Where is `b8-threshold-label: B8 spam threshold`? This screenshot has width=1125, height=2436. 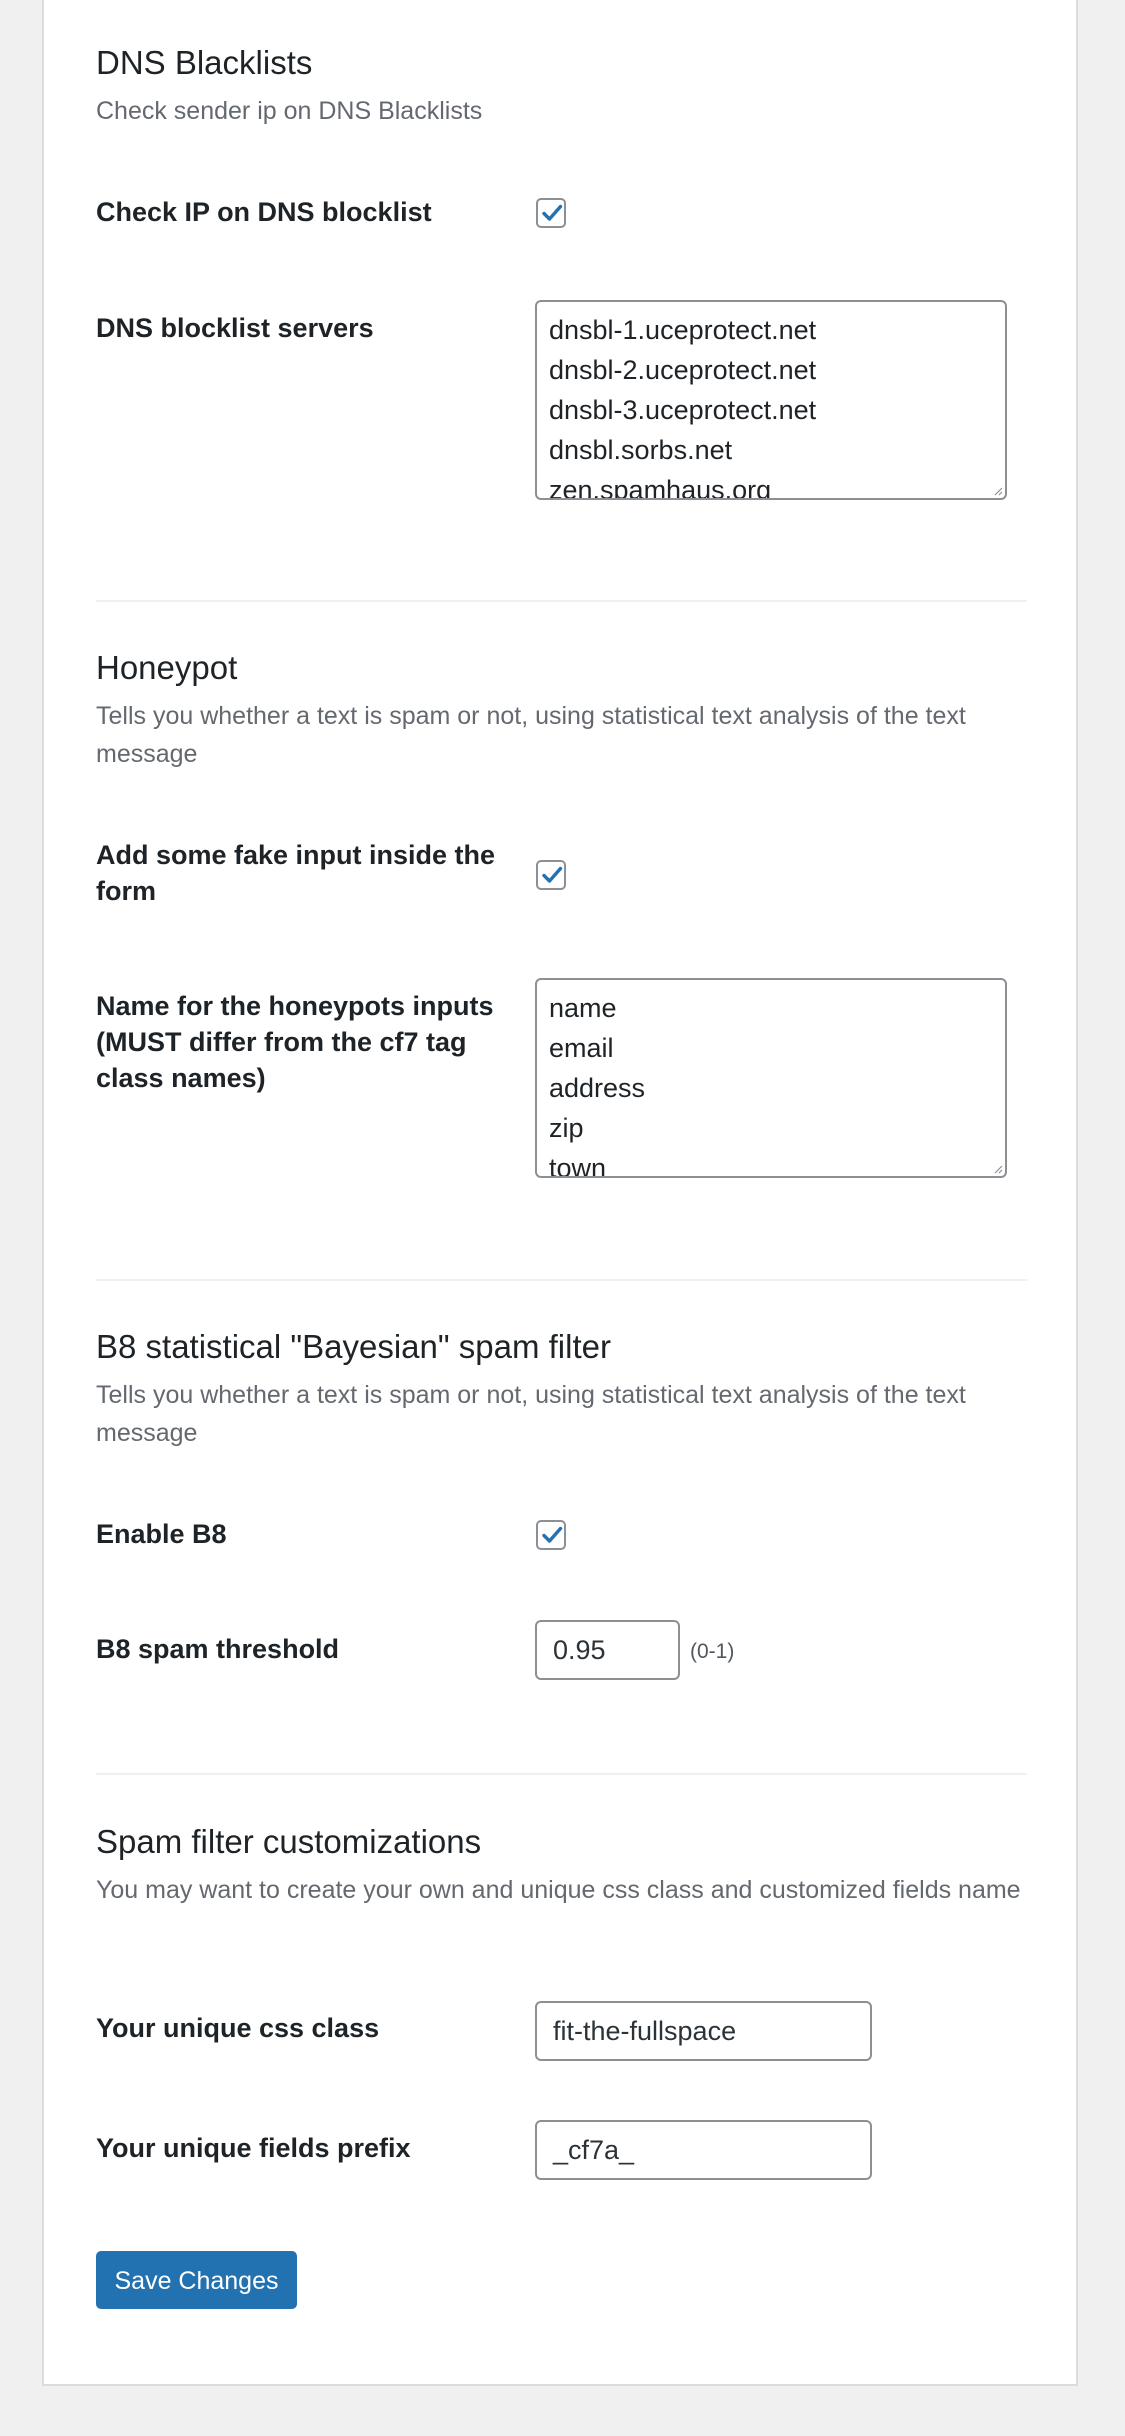
b8-threshold-label: B8 spam threshold is located at coordinates (218, 1649).